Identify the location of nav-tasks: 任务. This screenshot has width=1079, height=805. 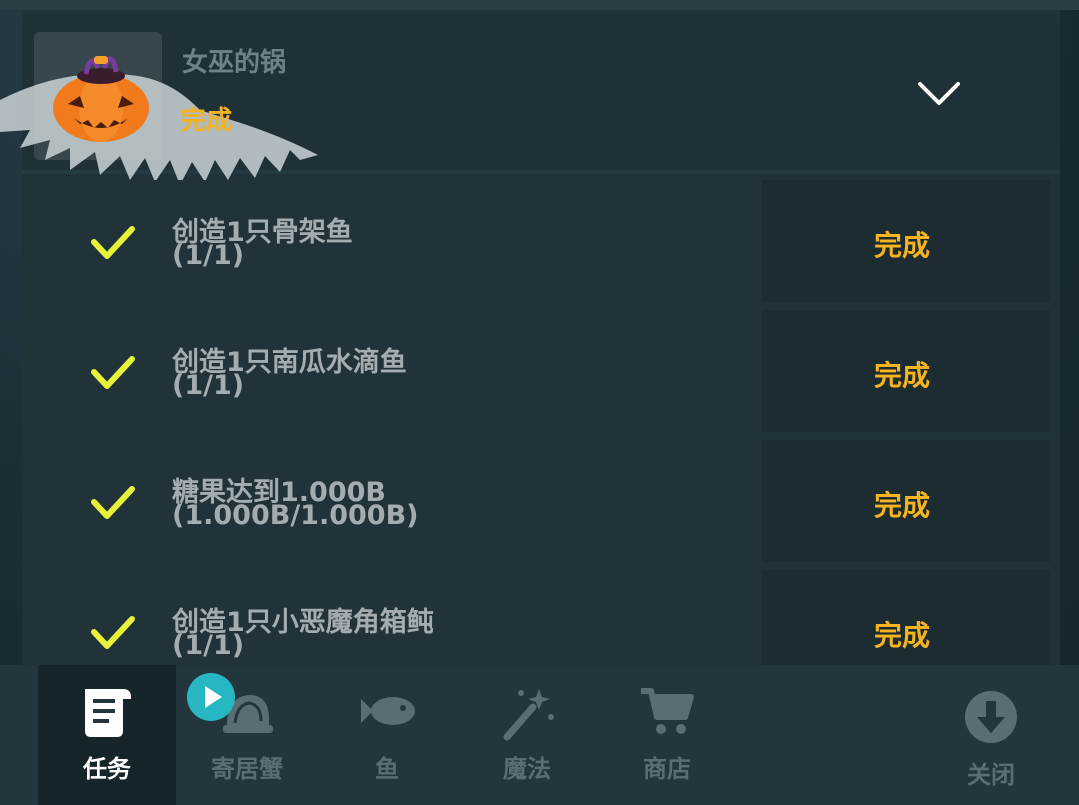
(107, 735).